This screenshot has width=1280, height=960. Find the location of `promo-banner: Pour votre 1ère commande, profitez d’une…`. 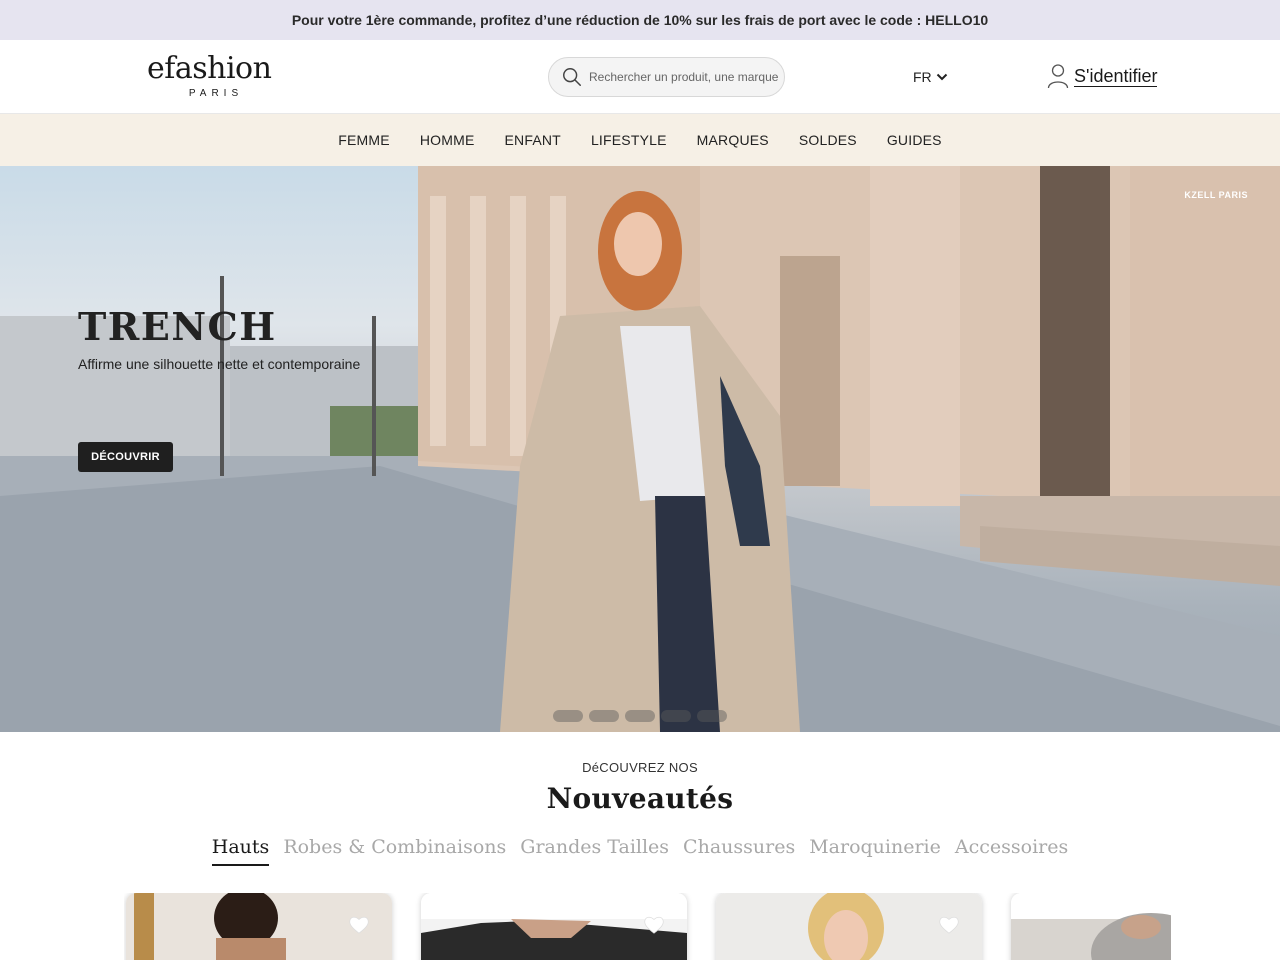

promo-banner: Pour votre 1ère commande, profitez d’une… is located at coordinates (640, 20).